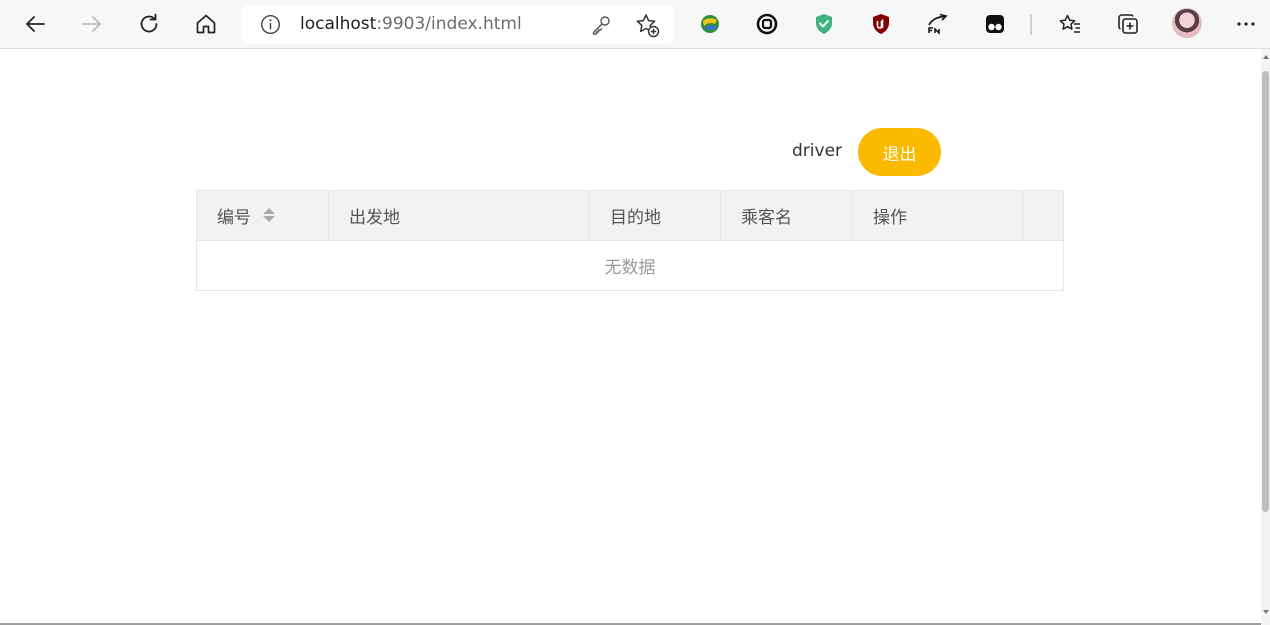 The width and height of the screenshot is (1270, 625). Describe the element at coordinates (1031, 24) in the screenshot. I see `toolbar-separator` at that location.